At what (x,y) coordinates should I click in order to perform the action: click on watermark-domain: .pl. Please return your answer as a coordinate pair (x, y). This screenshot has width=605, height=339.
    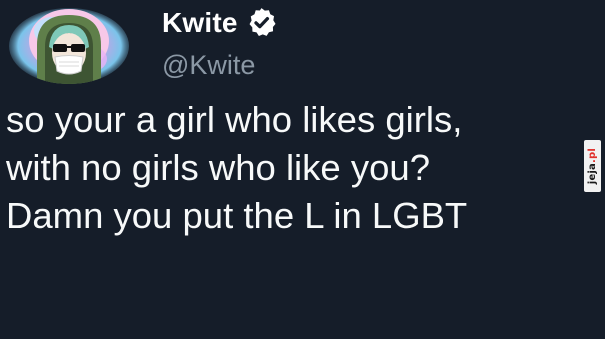
    Looking at the image, I should click on (592, 155).